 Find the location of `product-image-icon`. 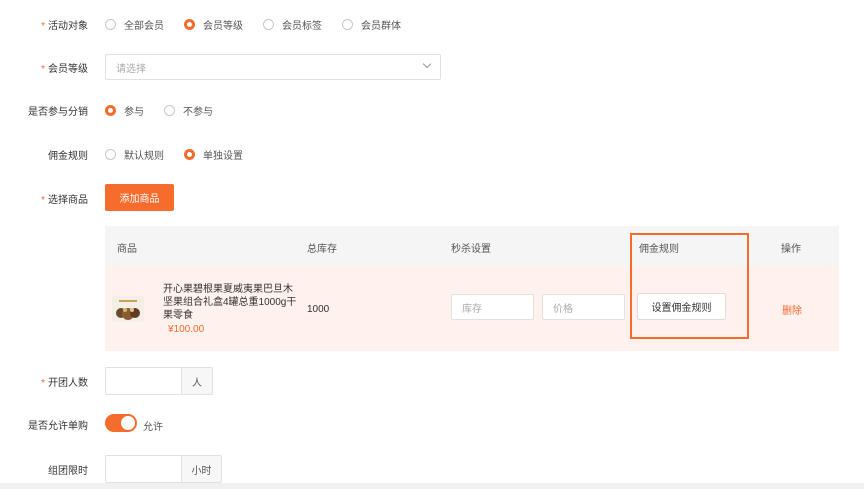

product-image-icon is located at coordinates (128, 309).